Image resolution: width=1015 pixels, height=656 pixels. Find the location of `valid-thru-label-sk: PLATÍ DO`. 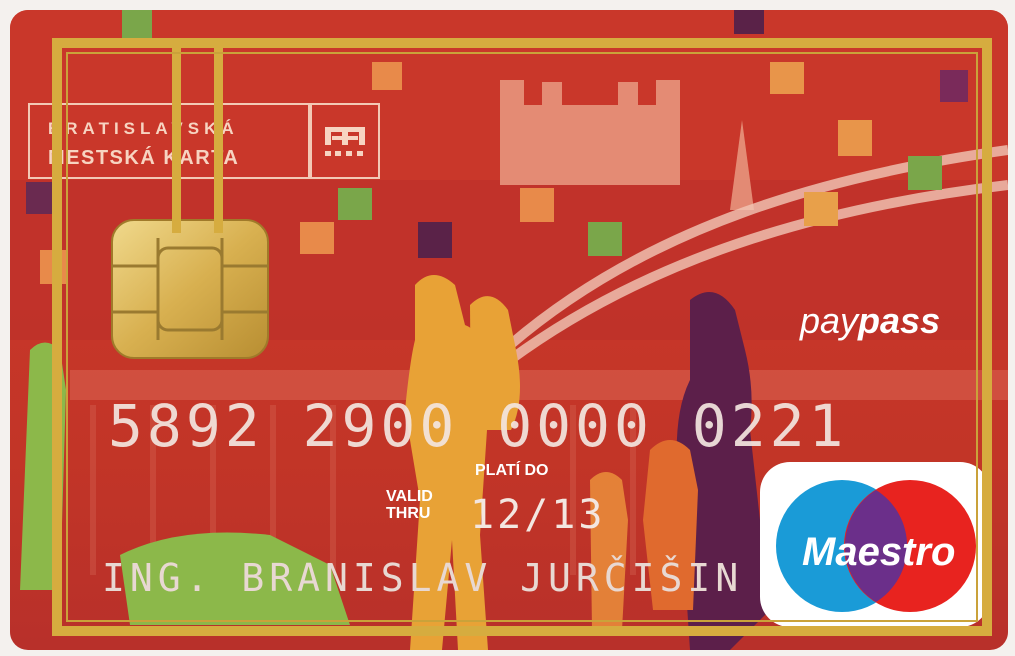

valid-thru-label-sk: PLATÍ DO is located at coordinates (512, 470).